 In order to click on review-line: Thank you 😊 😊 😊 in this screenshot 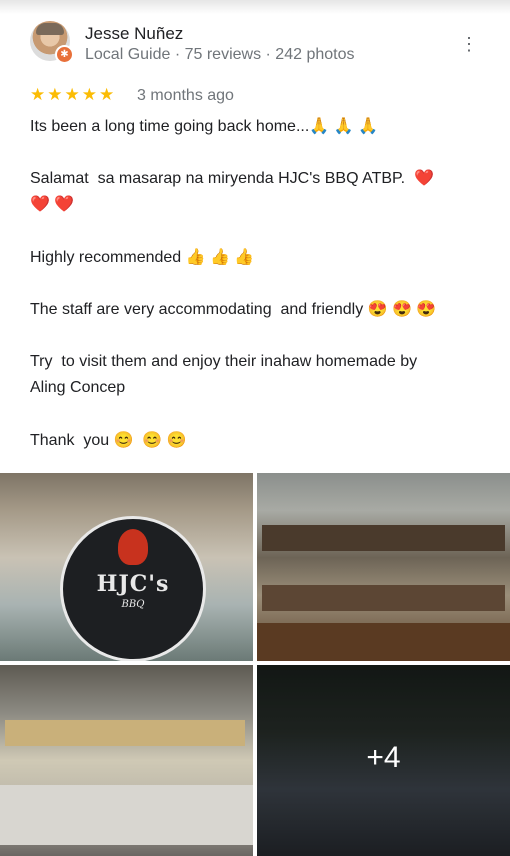, I will do `click(108, 440)`.